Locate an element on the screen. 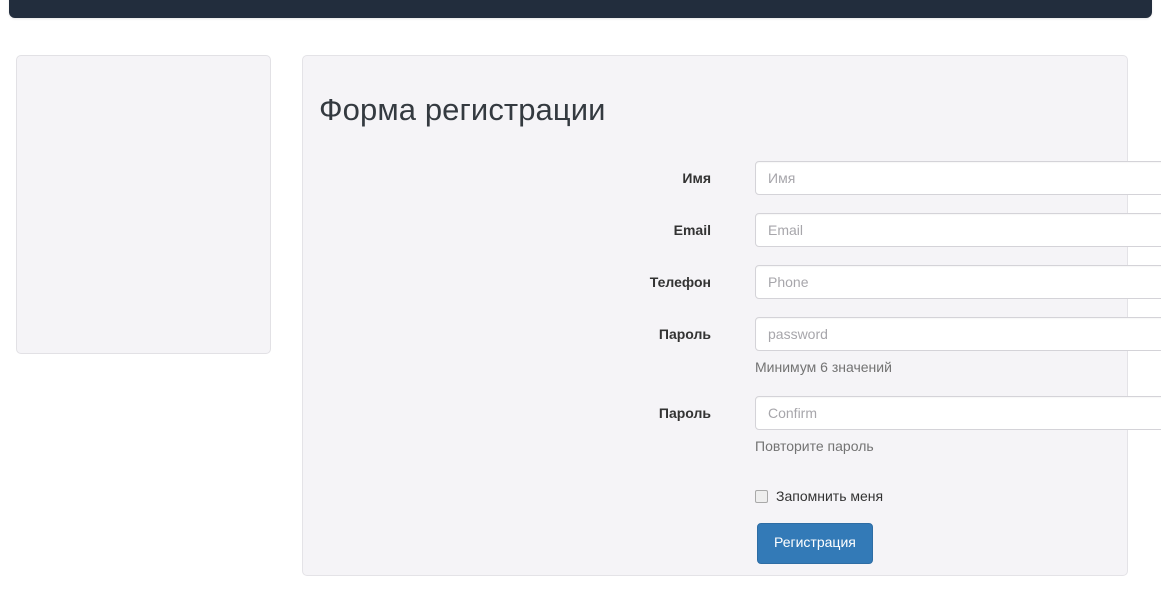 This screenshot has width=1161, height=603. password-confirm-help-text: Повторите пароль is located at coordinates (814, 445).